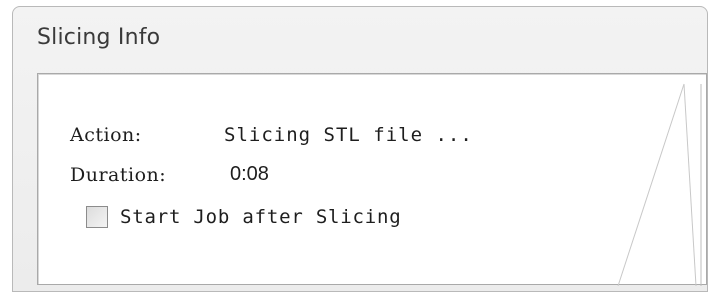 The height and width of the screenshot is (292, 708). What do you see at coordinates (118, 175) in the screenshot?
I see `duration-label: Duration:` at bounding box center [118, 175].